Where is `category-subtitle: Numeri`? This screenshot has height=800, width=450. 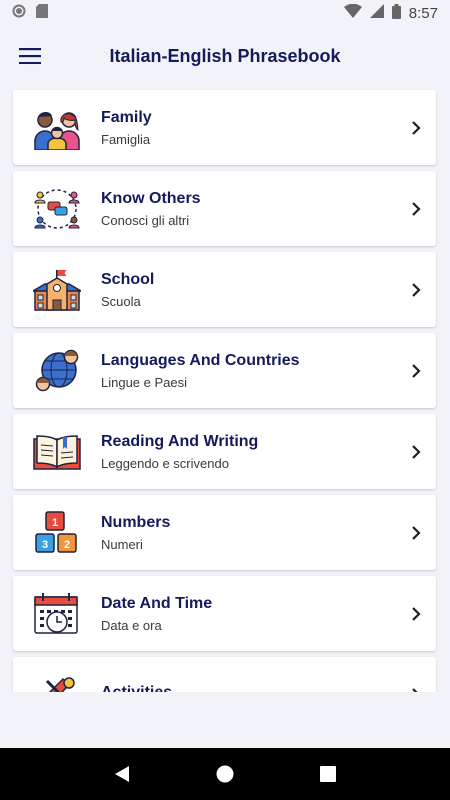 category-subtitle: Numeri is located at coordinates (122, 544).